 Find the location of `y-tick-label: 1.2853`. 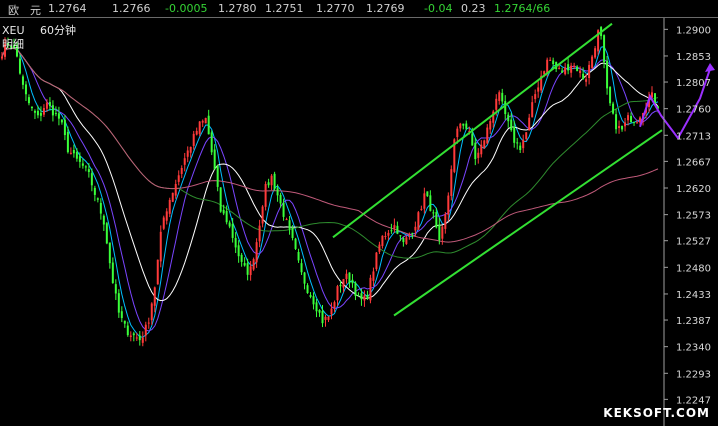

y-tick-label: 1.2853 is located at coordinates (693, 57).